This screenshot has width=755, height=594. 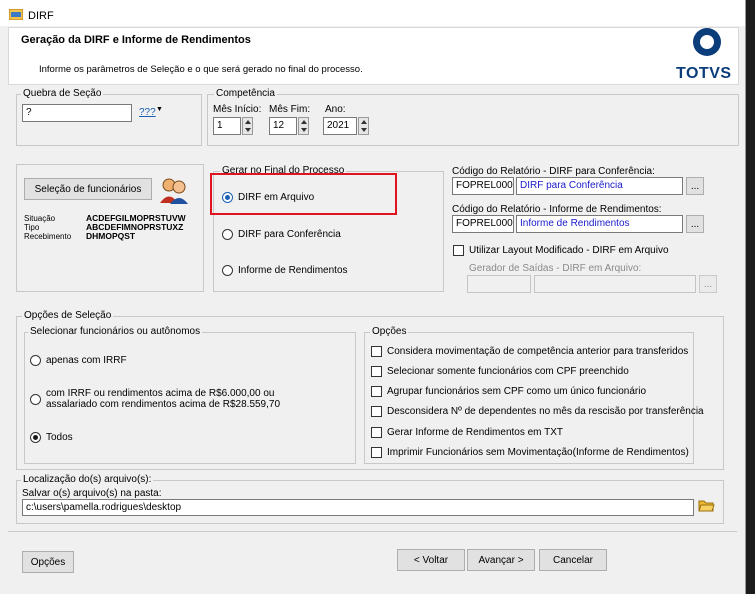 What do you see at coordinates (376, 391) in the screenshot?
I see `checkbox-agrupar-sem-cpf` at bounding box center [376, 391].